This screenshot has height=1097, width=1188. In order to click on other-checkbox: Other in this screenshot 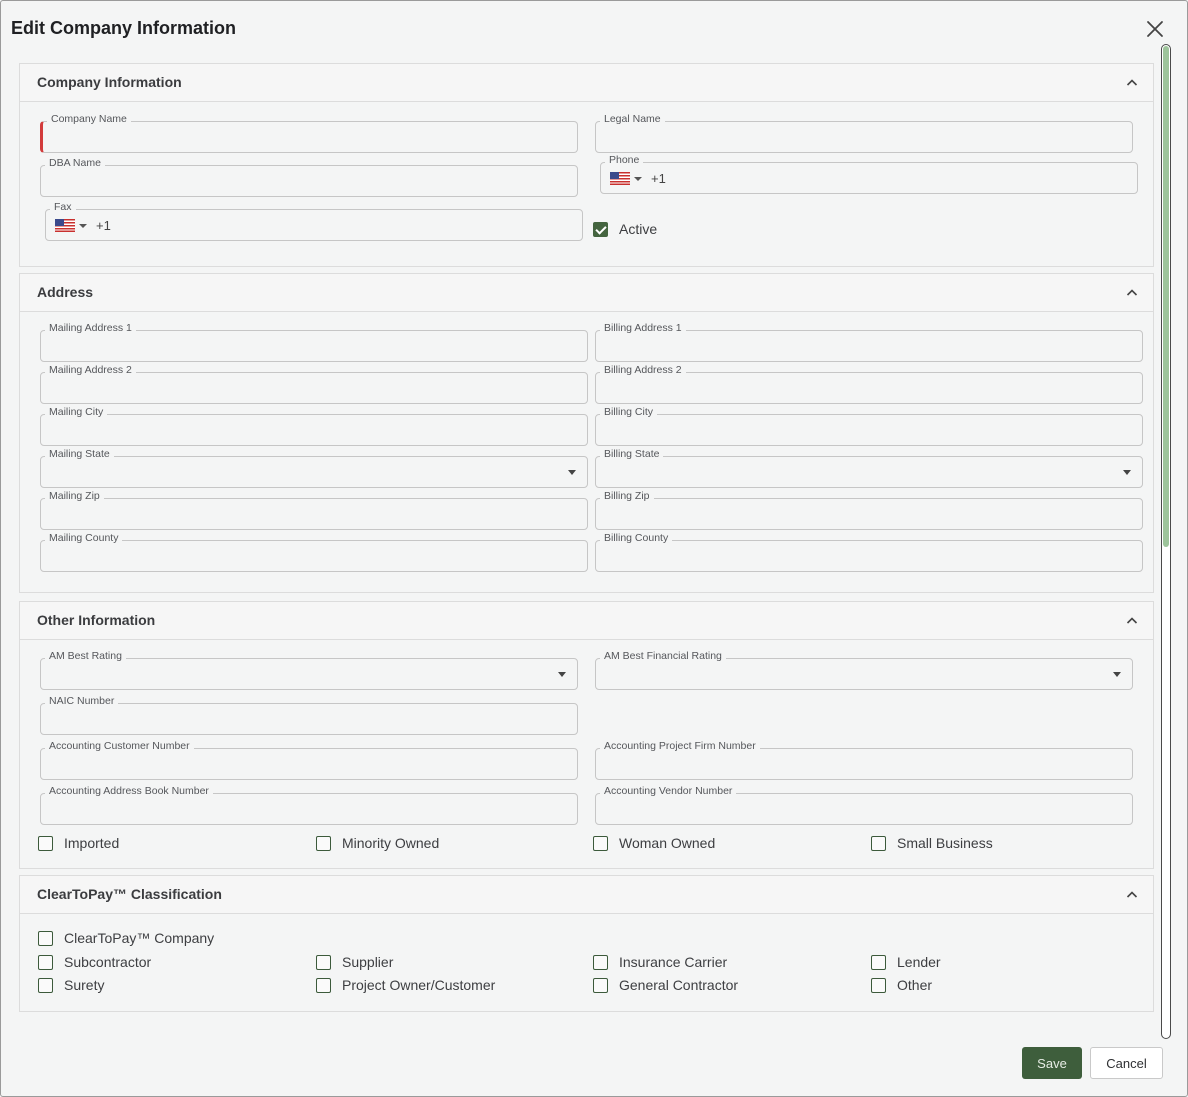, I will do `click(901, 985)`.